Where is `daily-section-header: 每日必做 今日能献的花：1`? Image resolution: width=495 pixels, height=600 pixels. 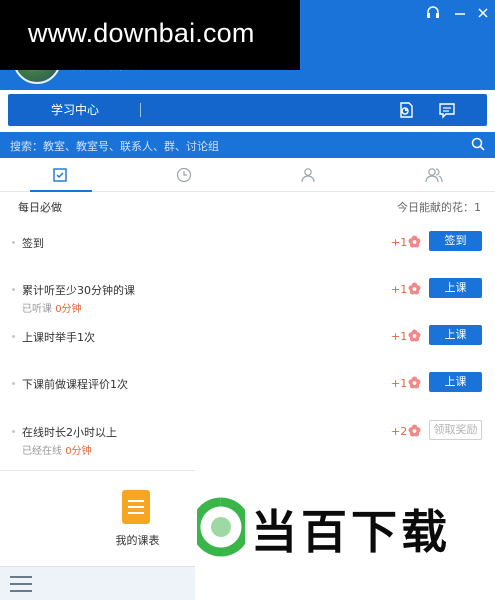
daily-section-header: 每日必做 今日能献的花：1 is located at coordinates (247, 206).